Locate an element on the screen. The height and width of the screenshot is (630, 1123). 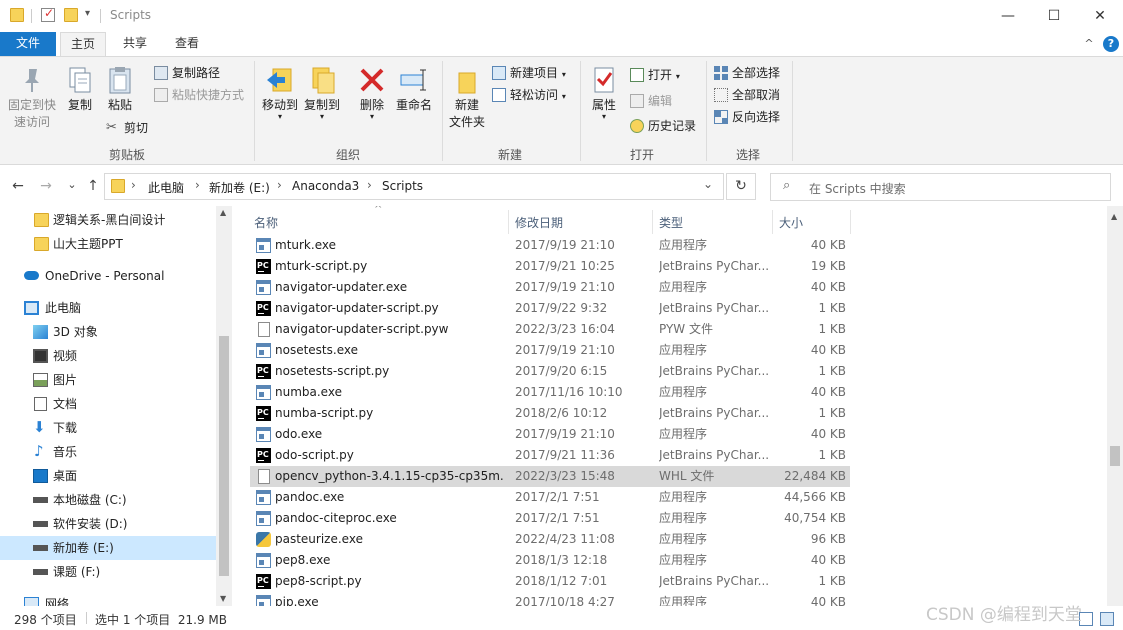
refresh-button: ↻ is located at coordinates (741, 186).